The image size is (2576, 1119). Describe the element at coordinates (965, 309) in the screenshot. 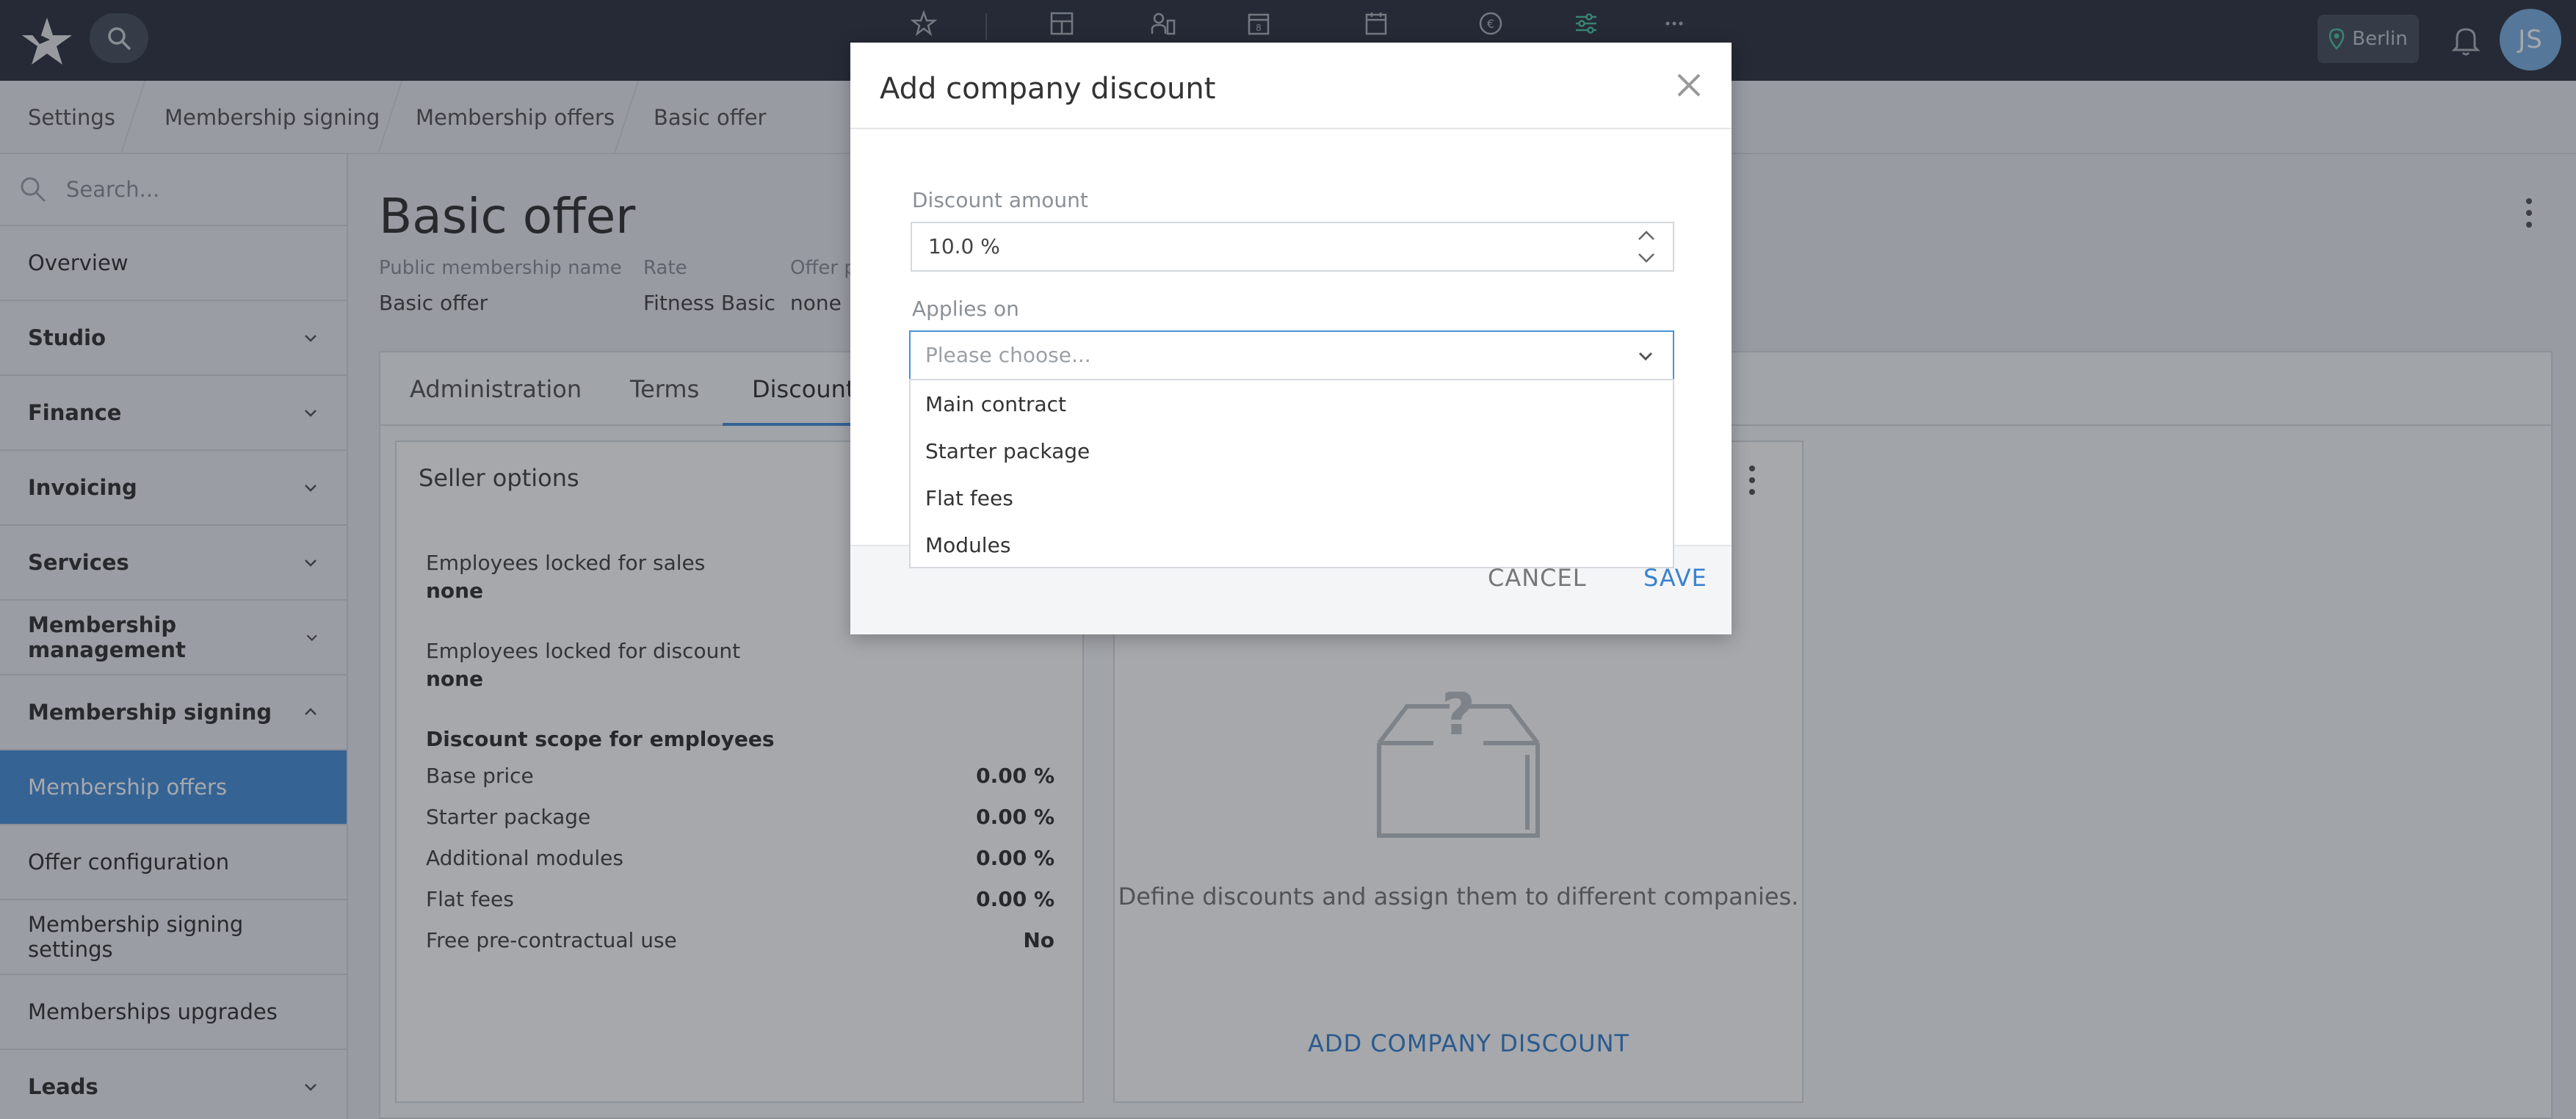

I see `applies-on-label: Applies on` at that location.